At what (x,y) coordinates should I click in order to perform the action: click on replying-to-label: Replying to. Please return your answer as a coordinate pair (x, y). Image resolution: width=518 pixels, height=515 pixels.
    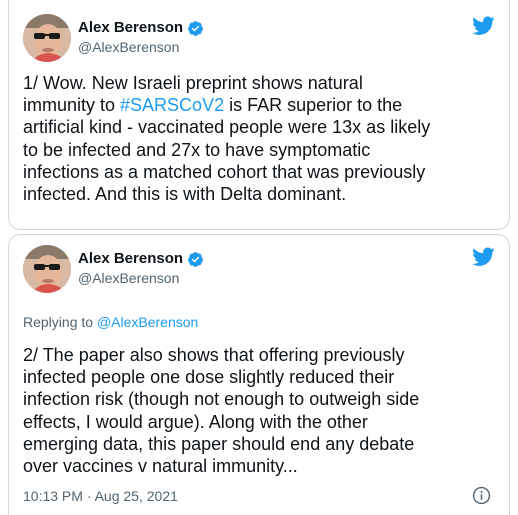
    Looking at the image, I should click on (60, 322).